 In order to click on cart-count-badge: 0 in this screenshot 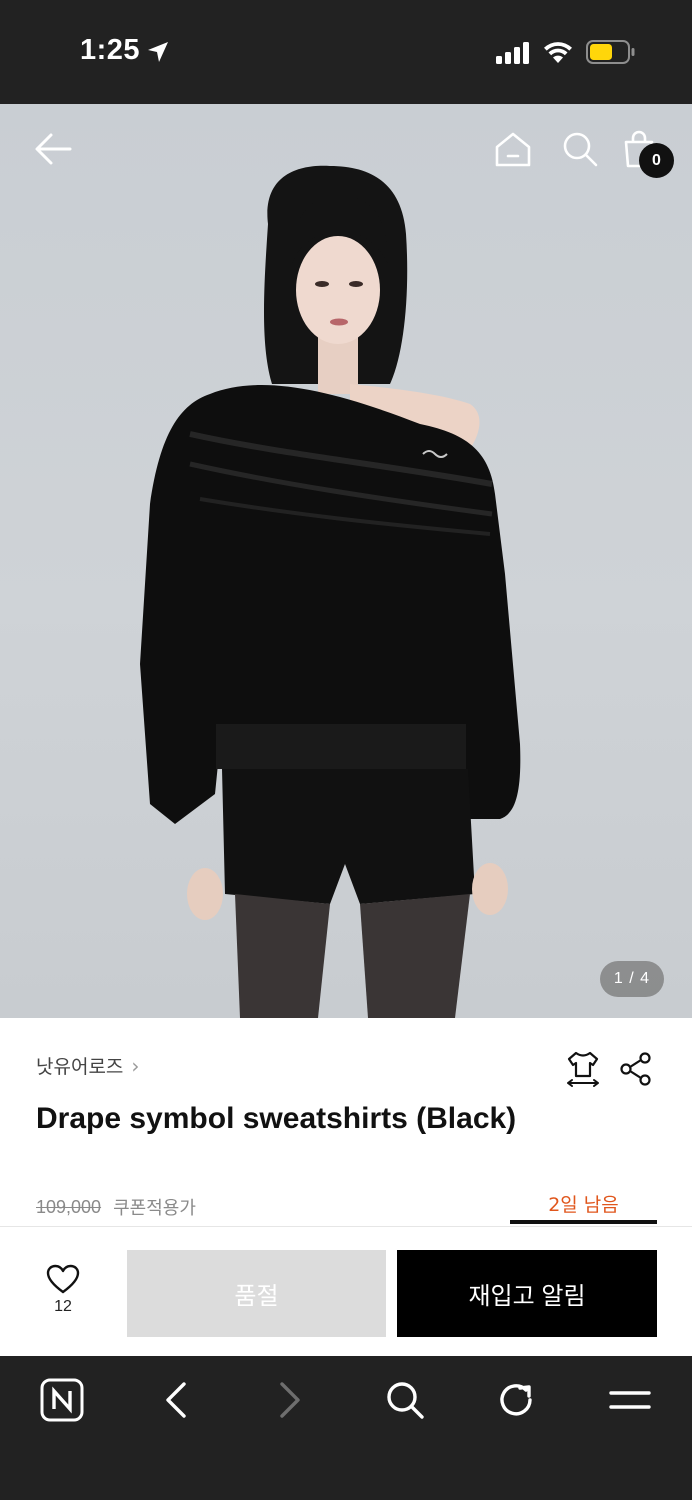, I will do `click(656, 160)`.